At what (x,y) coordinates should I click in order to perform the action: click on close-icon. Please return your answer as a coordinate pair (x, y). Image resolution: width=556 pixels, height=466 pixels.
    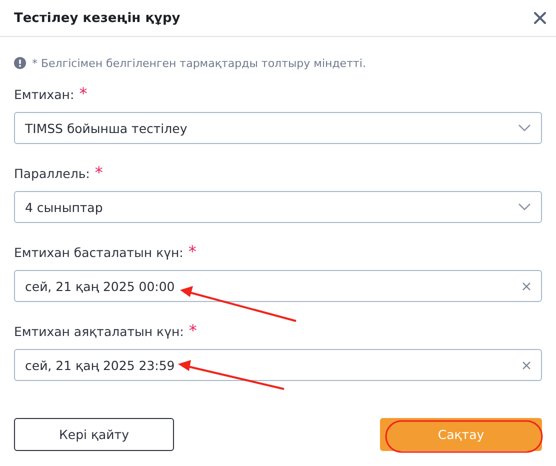
    Looking at the image, I should click on (540, 18).